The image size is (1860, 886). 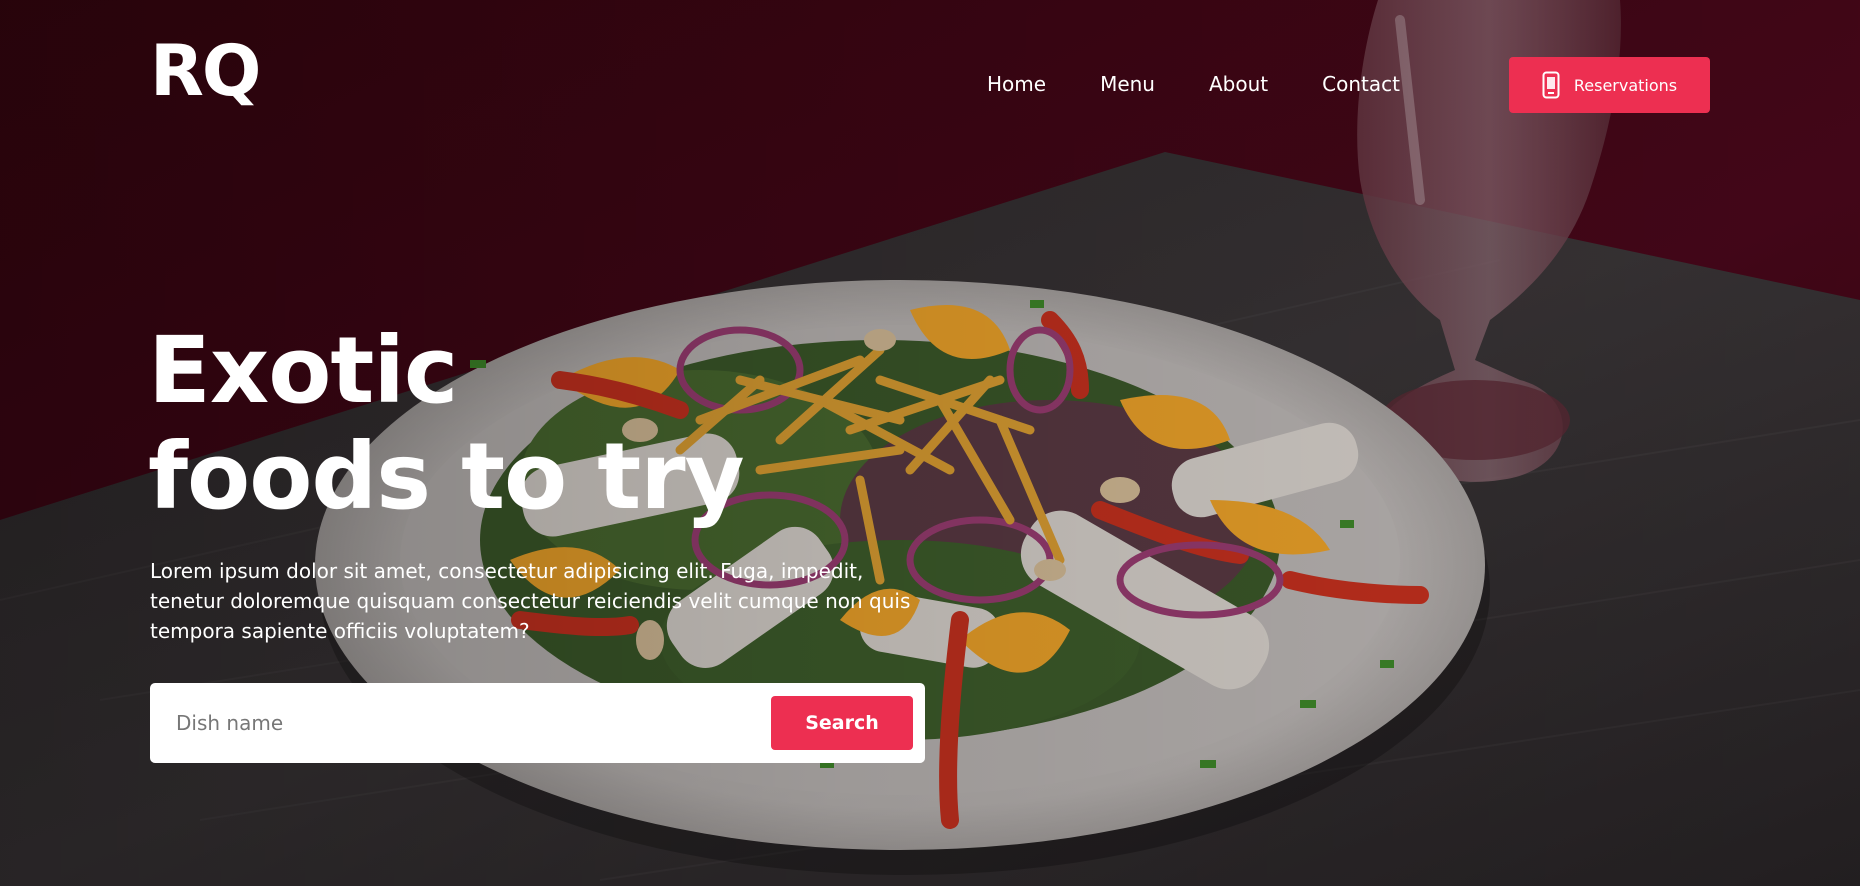 I want to click on hero-headline: Exotic foods to try, so click(x=446, y=423).